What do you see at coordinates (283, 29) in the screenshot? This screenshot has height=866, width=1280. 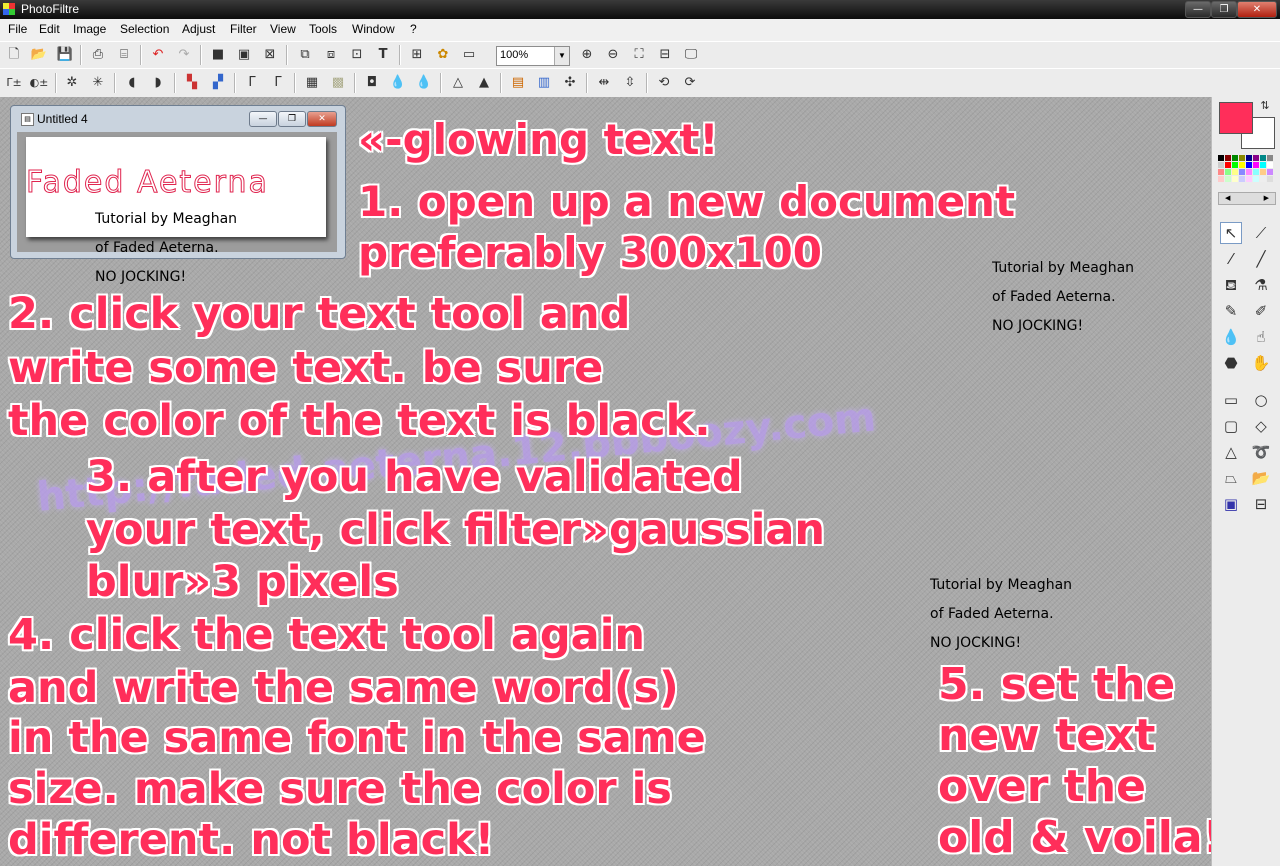 I see `menu-view: View` at bounding box center [283, 29].